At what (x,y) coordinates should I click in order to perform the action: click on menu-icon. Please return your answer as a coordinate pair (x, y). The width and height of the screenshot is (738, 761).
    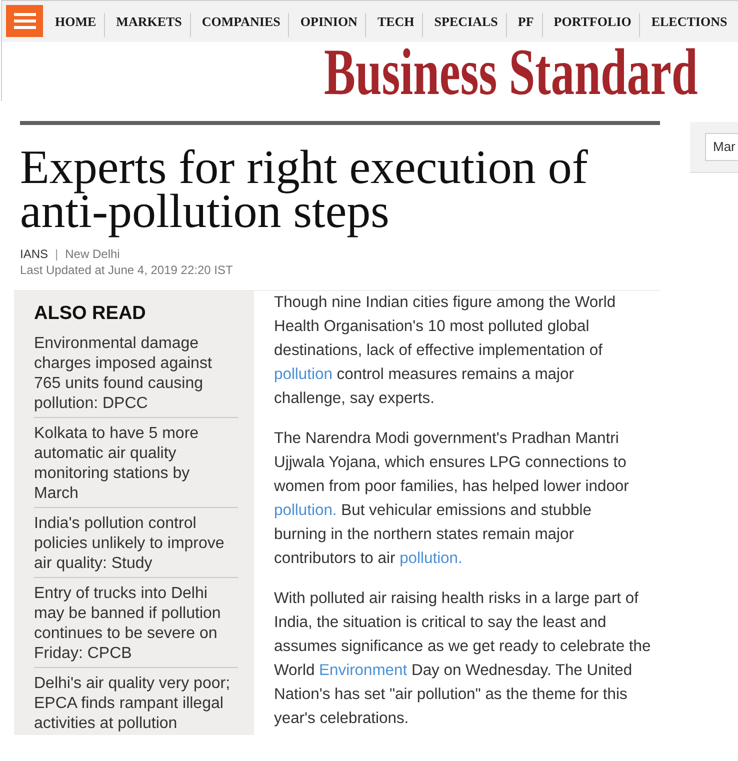
    Looking at the image, I should click on (25, 21).